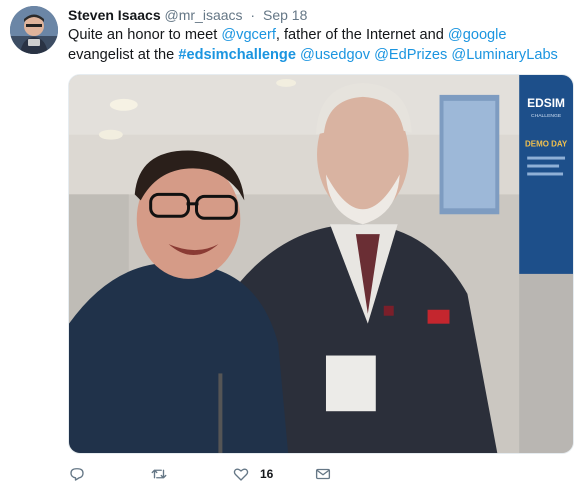 This screenshot has width=584, height=492. What do you see at coordinates (159, 474) in the screenshot?
I see `retweet-icon` at bounding box center [159, 474].